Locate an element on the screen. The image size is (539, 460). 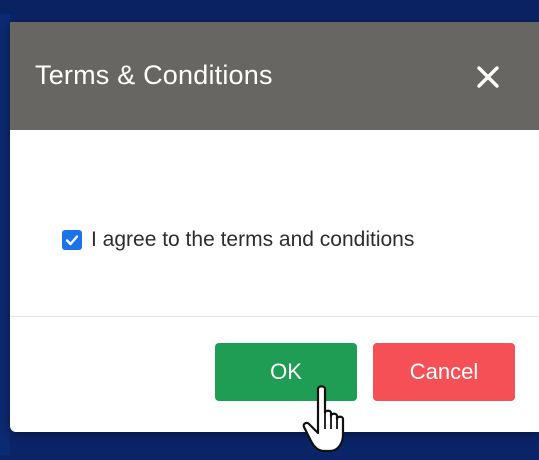
cancel-button: Cancel is located at coordinates (444, 372).